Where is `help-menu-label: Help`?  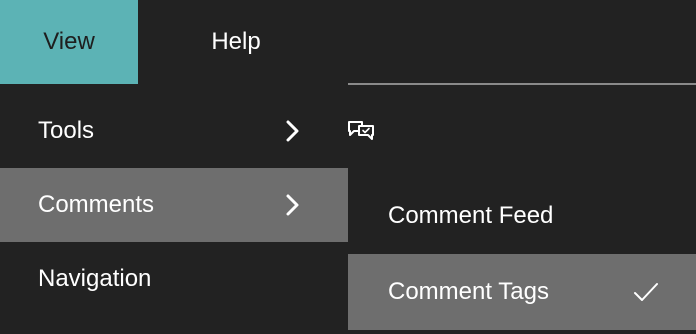
help-menu-label: Help is located at coordinates (236, 41).